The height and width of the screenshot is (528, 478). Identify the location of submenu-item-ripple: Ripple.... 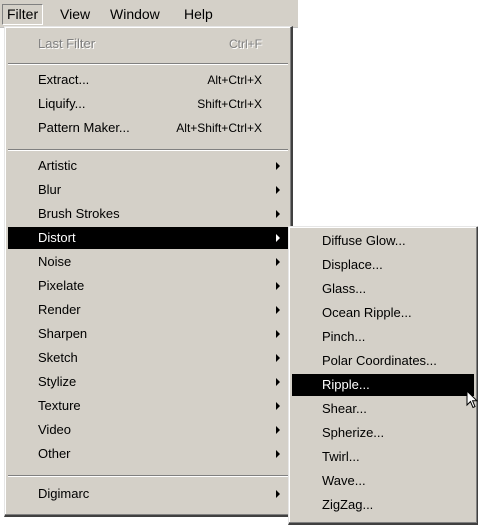
(383, 385).